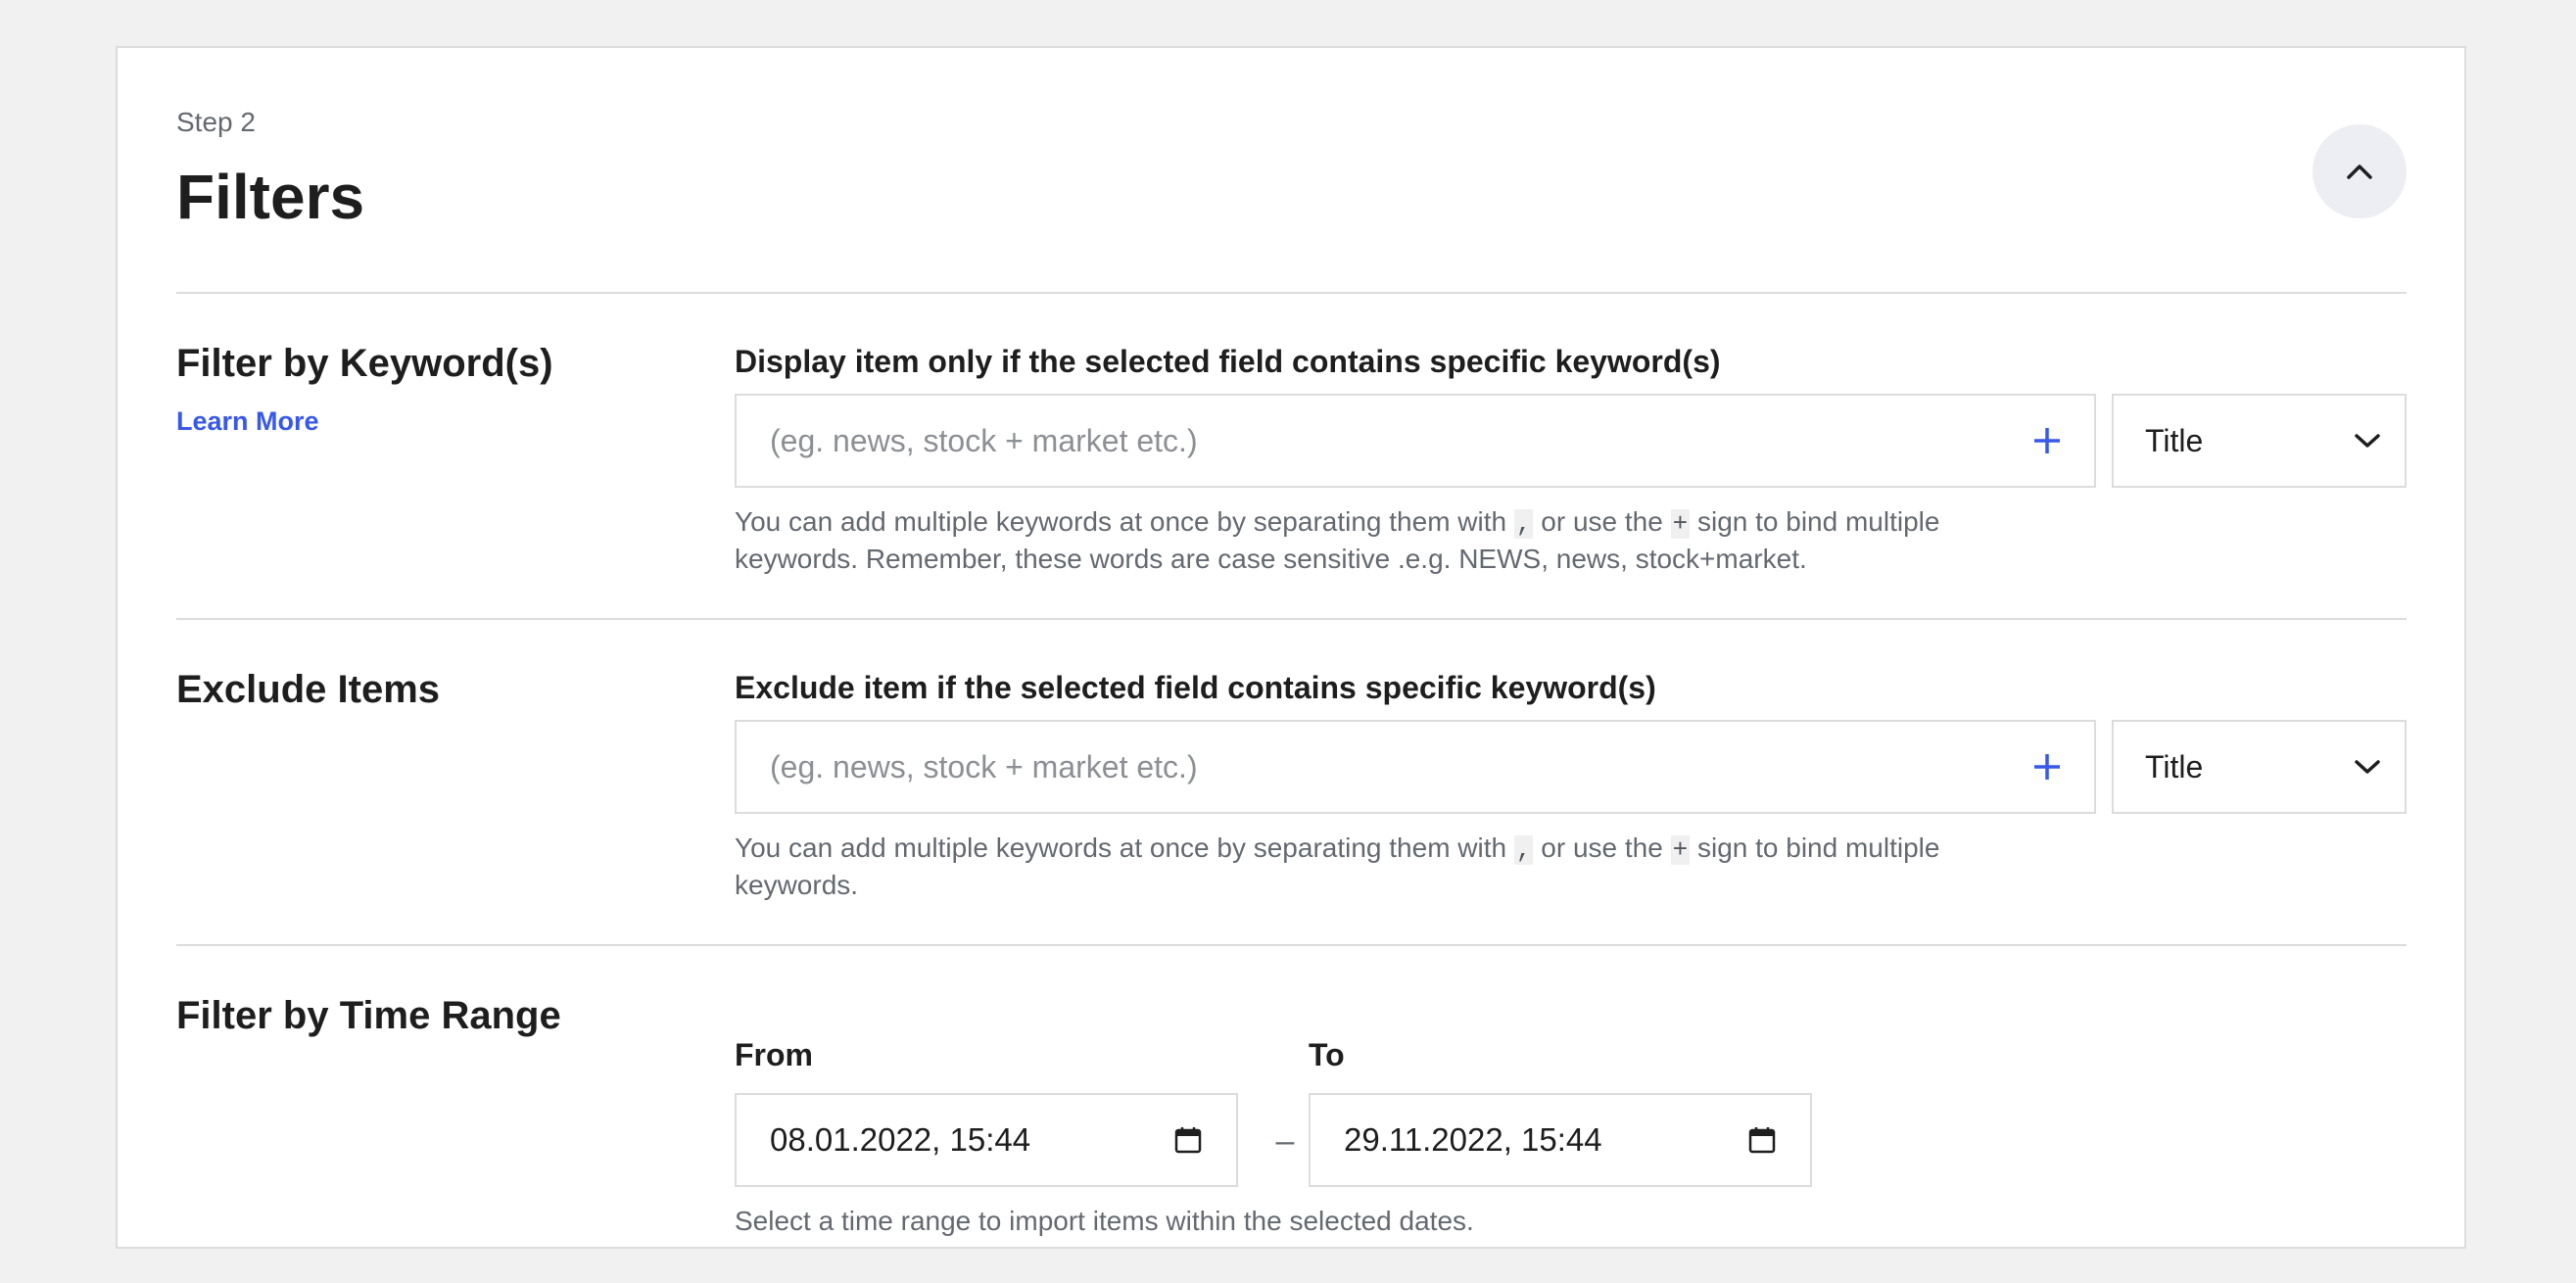 The height and width of the screenshot is (1283, 2576). Describe the element at coordinates (1327, 1054) in the screenshot. I see `to-label: To` at that location.